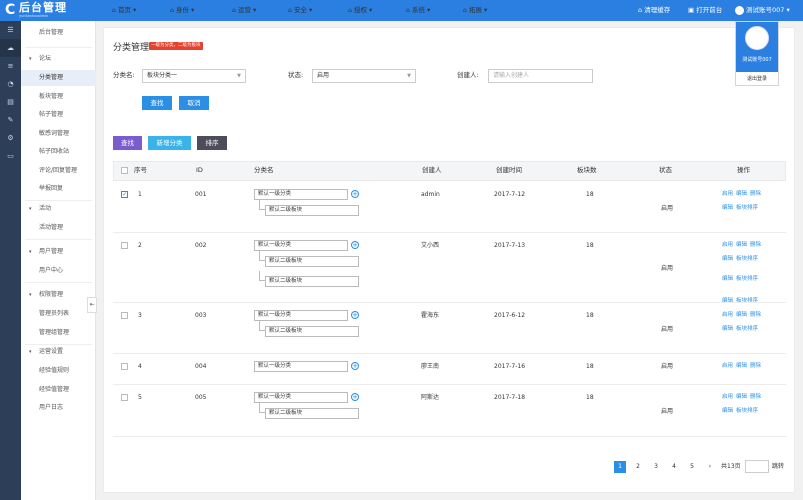  What do you see at coordinates (124, 170) in the screenshot?
I see `select-all-checkbox` at bounding box center [124, 170].